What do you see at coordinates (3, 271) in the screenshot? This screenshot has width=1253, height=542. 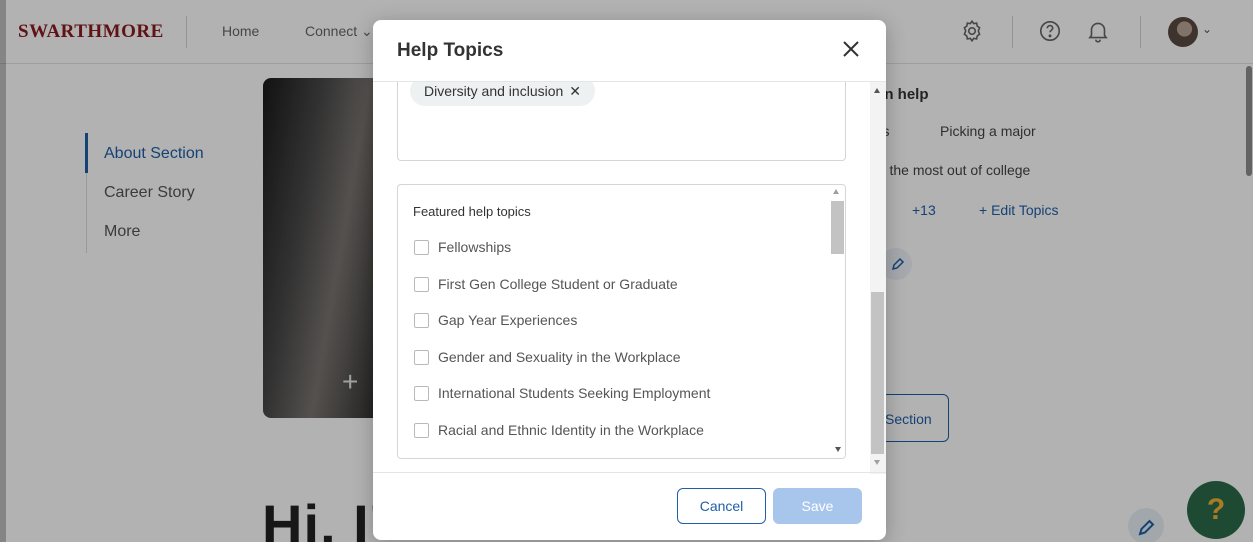 I see `window-edge` at bounding box center [3, 271].